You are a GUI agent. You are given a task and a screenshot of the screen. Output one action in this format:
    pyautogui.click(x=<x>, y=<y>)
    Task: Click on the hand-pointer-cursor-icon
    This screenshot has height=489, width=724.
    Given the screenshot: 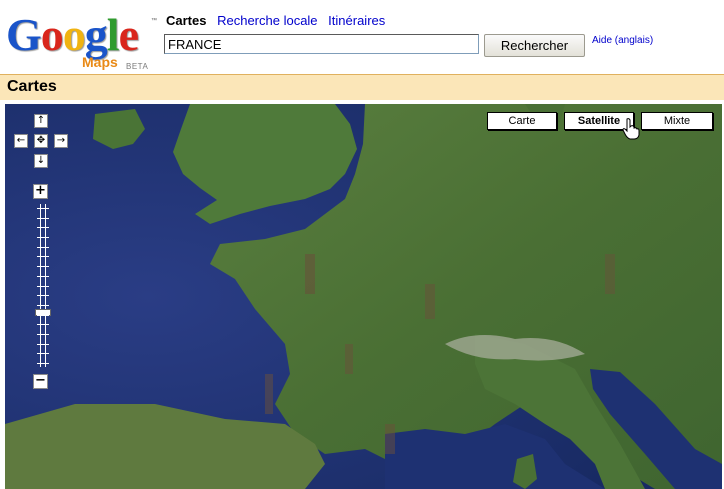 What is the action you would take?
    pyautogui.click(x=631, y=129)
    